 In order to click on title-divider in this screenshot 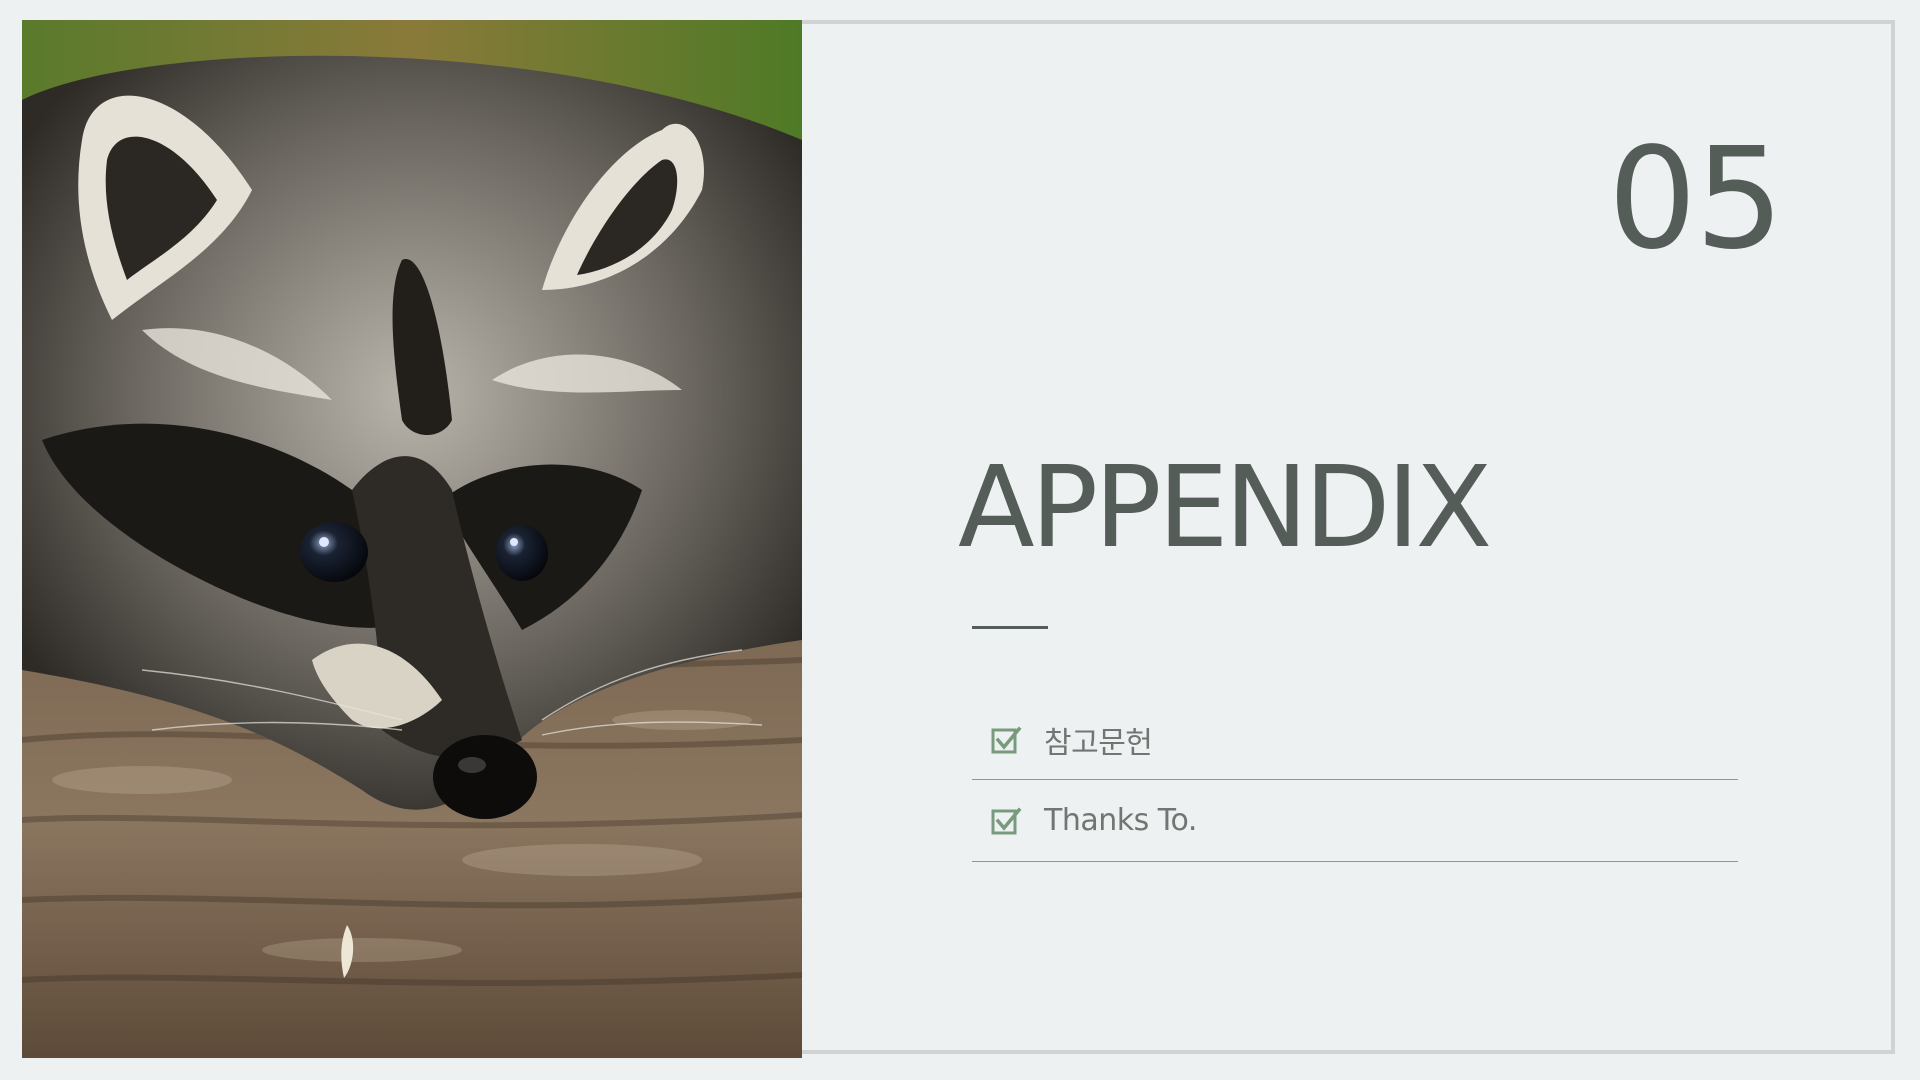, I will do `click(1010, 627)`.